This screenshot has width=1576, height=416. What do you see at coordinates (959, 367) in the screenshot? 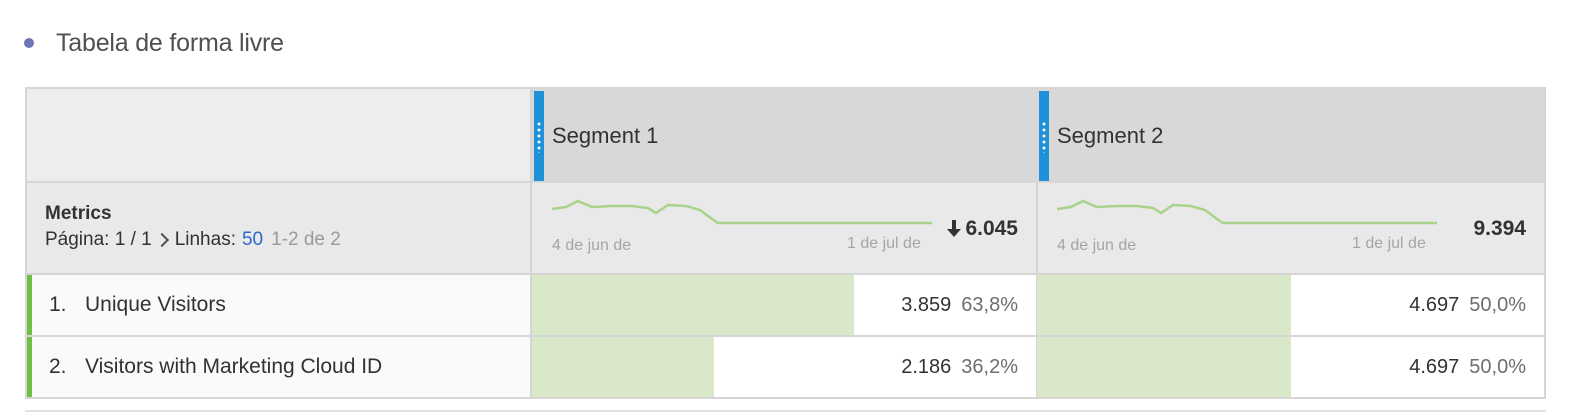
I see `value-text: 2.186 36,2%` at bounding box center [959, 367].